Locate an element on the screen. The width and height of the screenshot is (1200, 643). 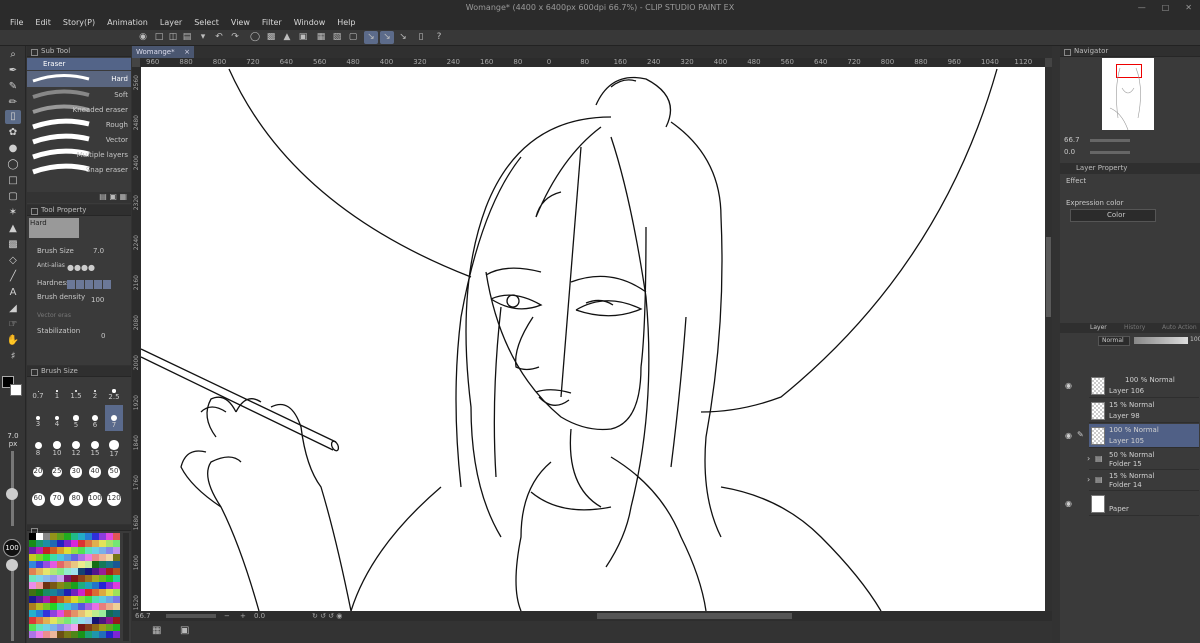
sub-tool-item: Kneaded eraser is located at coordinates (79, 109).